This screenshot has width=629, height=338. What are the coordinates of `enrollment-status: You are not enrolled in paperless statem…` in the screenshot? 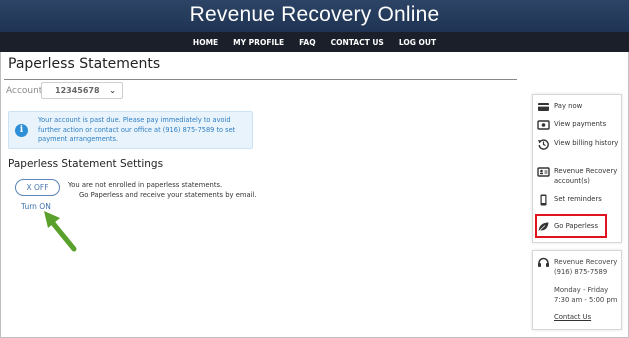 It's located at (145, 185).